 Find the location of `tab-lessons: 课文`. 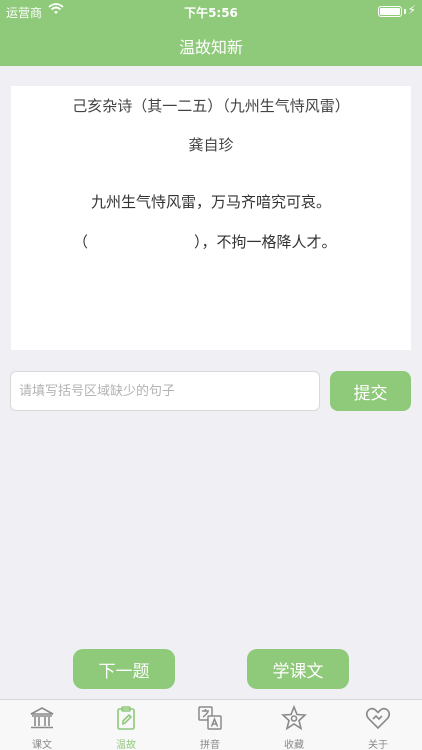

tab-lessons: 课文 is located at coordinates (42, 725).